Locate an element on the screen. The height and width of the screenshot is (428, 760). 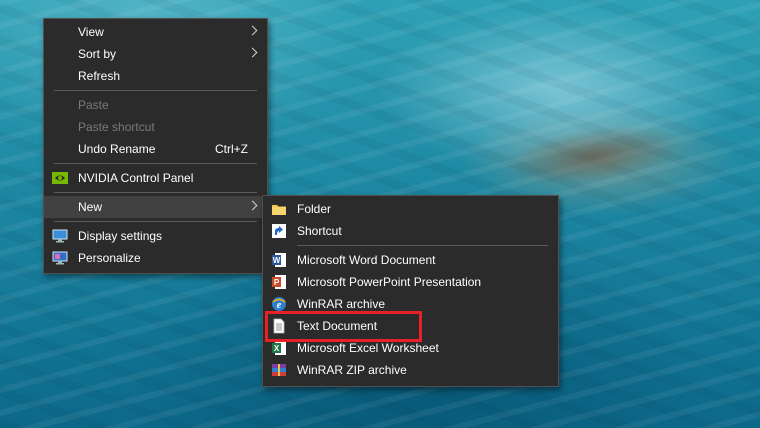
new-item-word-document: W Microsoft Word Document is located at coordinates (410, 260).